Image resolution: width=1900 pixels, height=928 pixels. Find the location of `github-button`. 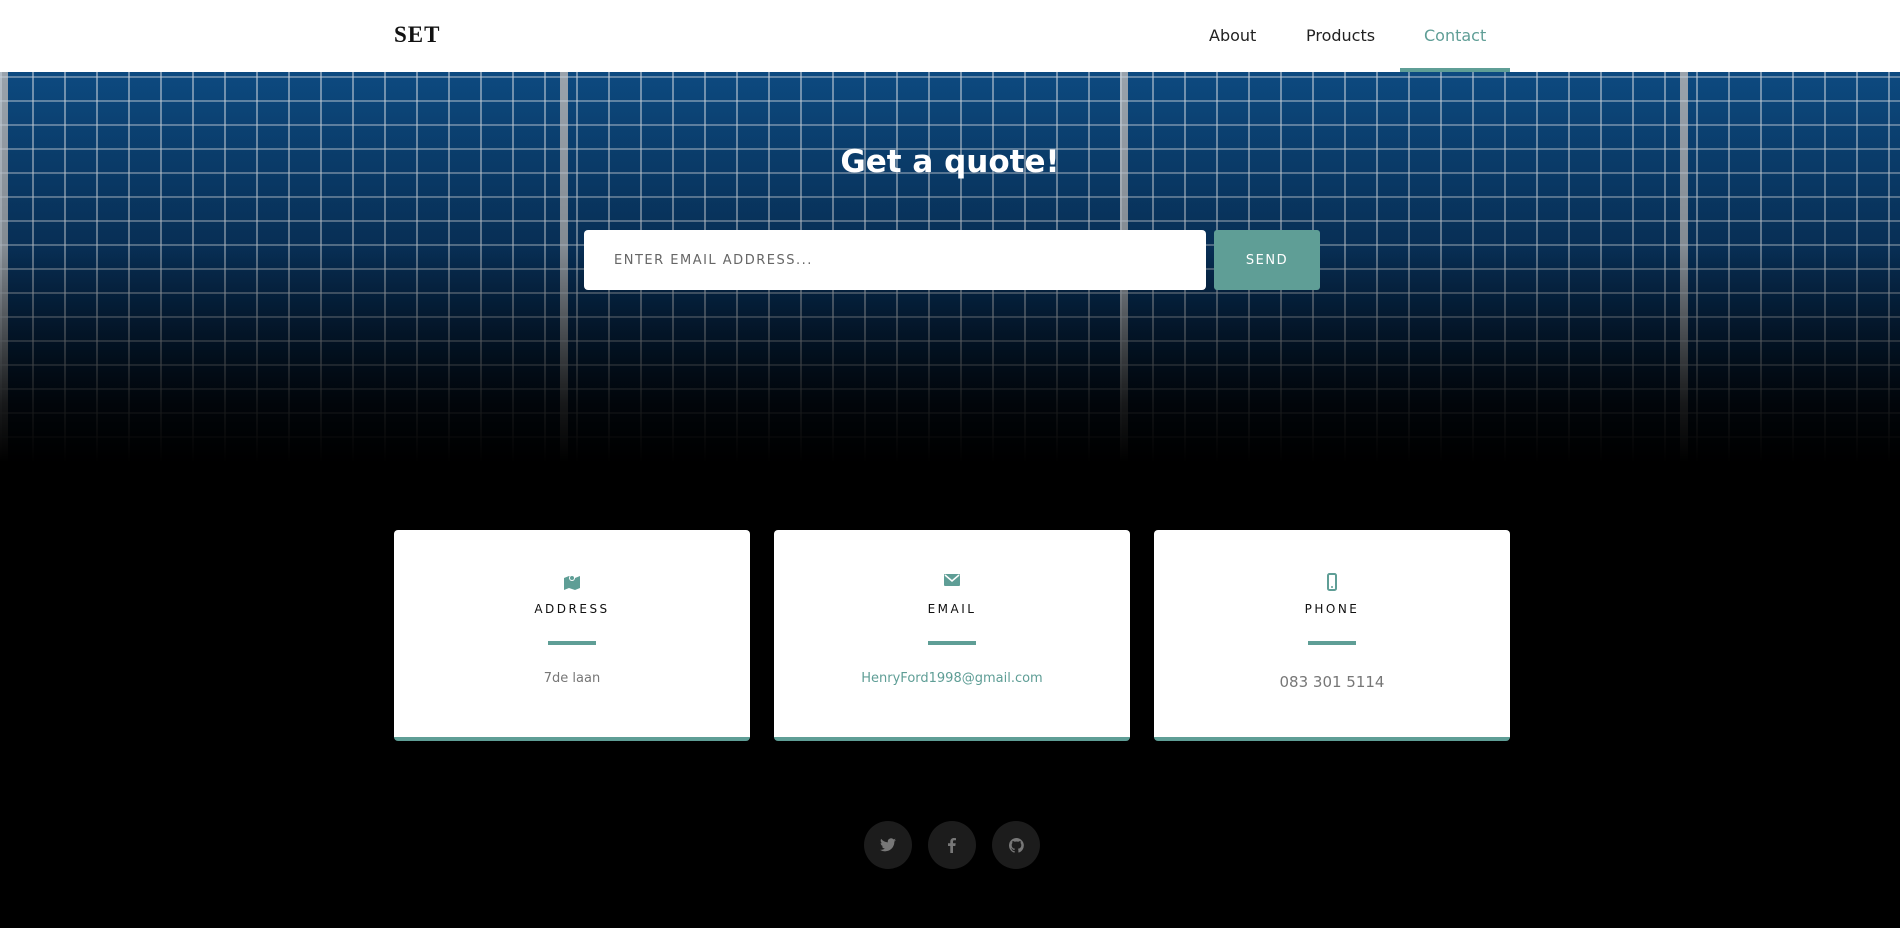

github-button is located at coordinates (1016, 845).